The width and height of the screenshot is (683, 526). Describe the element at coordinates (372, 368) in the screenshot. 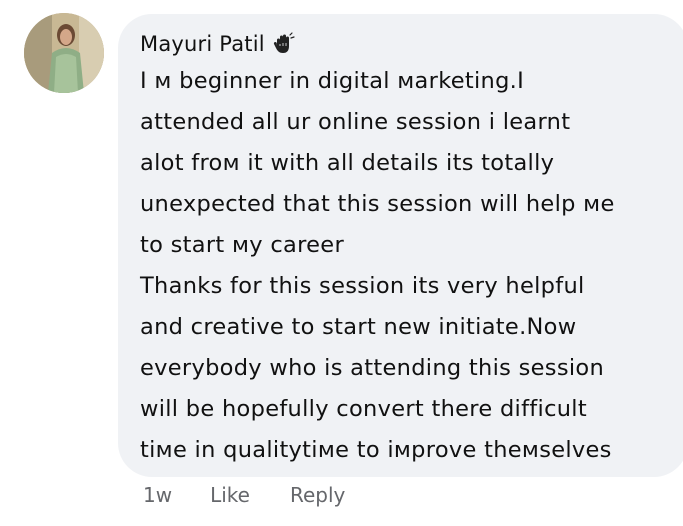

I see `comment-line: everybody who is attending this session` at that location.